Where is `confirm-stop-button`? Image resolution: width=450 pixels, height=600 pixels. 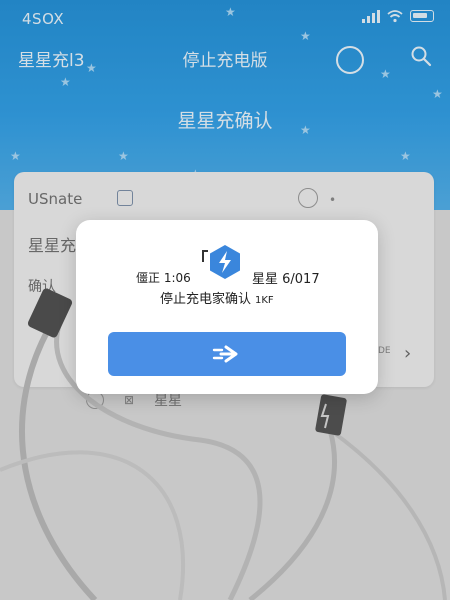
confirm-stop-button is located at coordinates (227, 354).